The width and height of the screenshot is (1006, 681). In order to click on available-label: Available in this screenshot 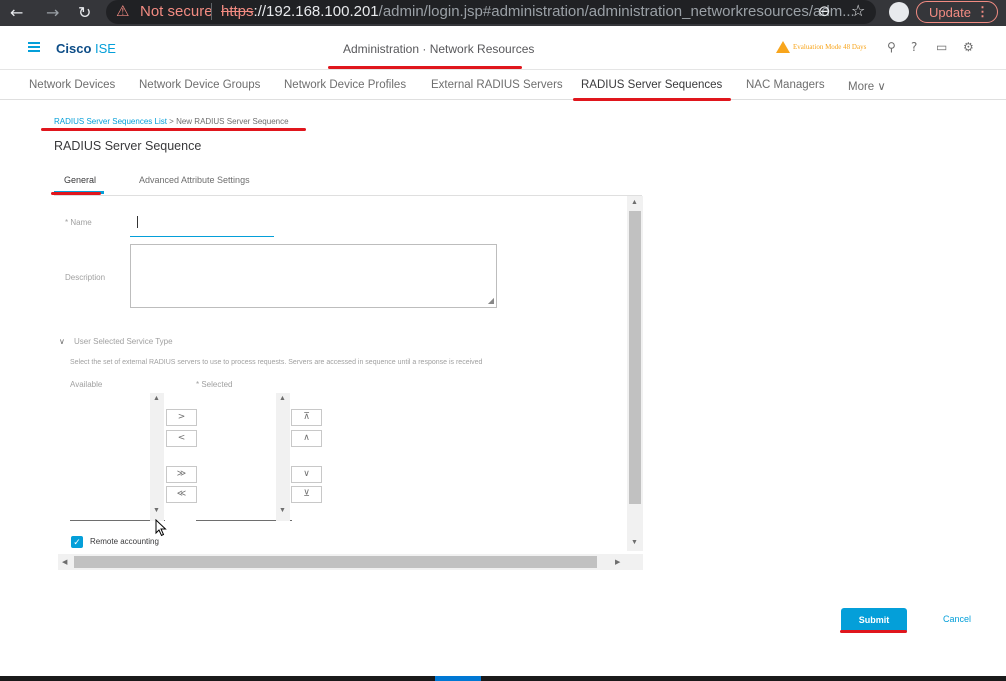, I will do `click(86, 384)`.